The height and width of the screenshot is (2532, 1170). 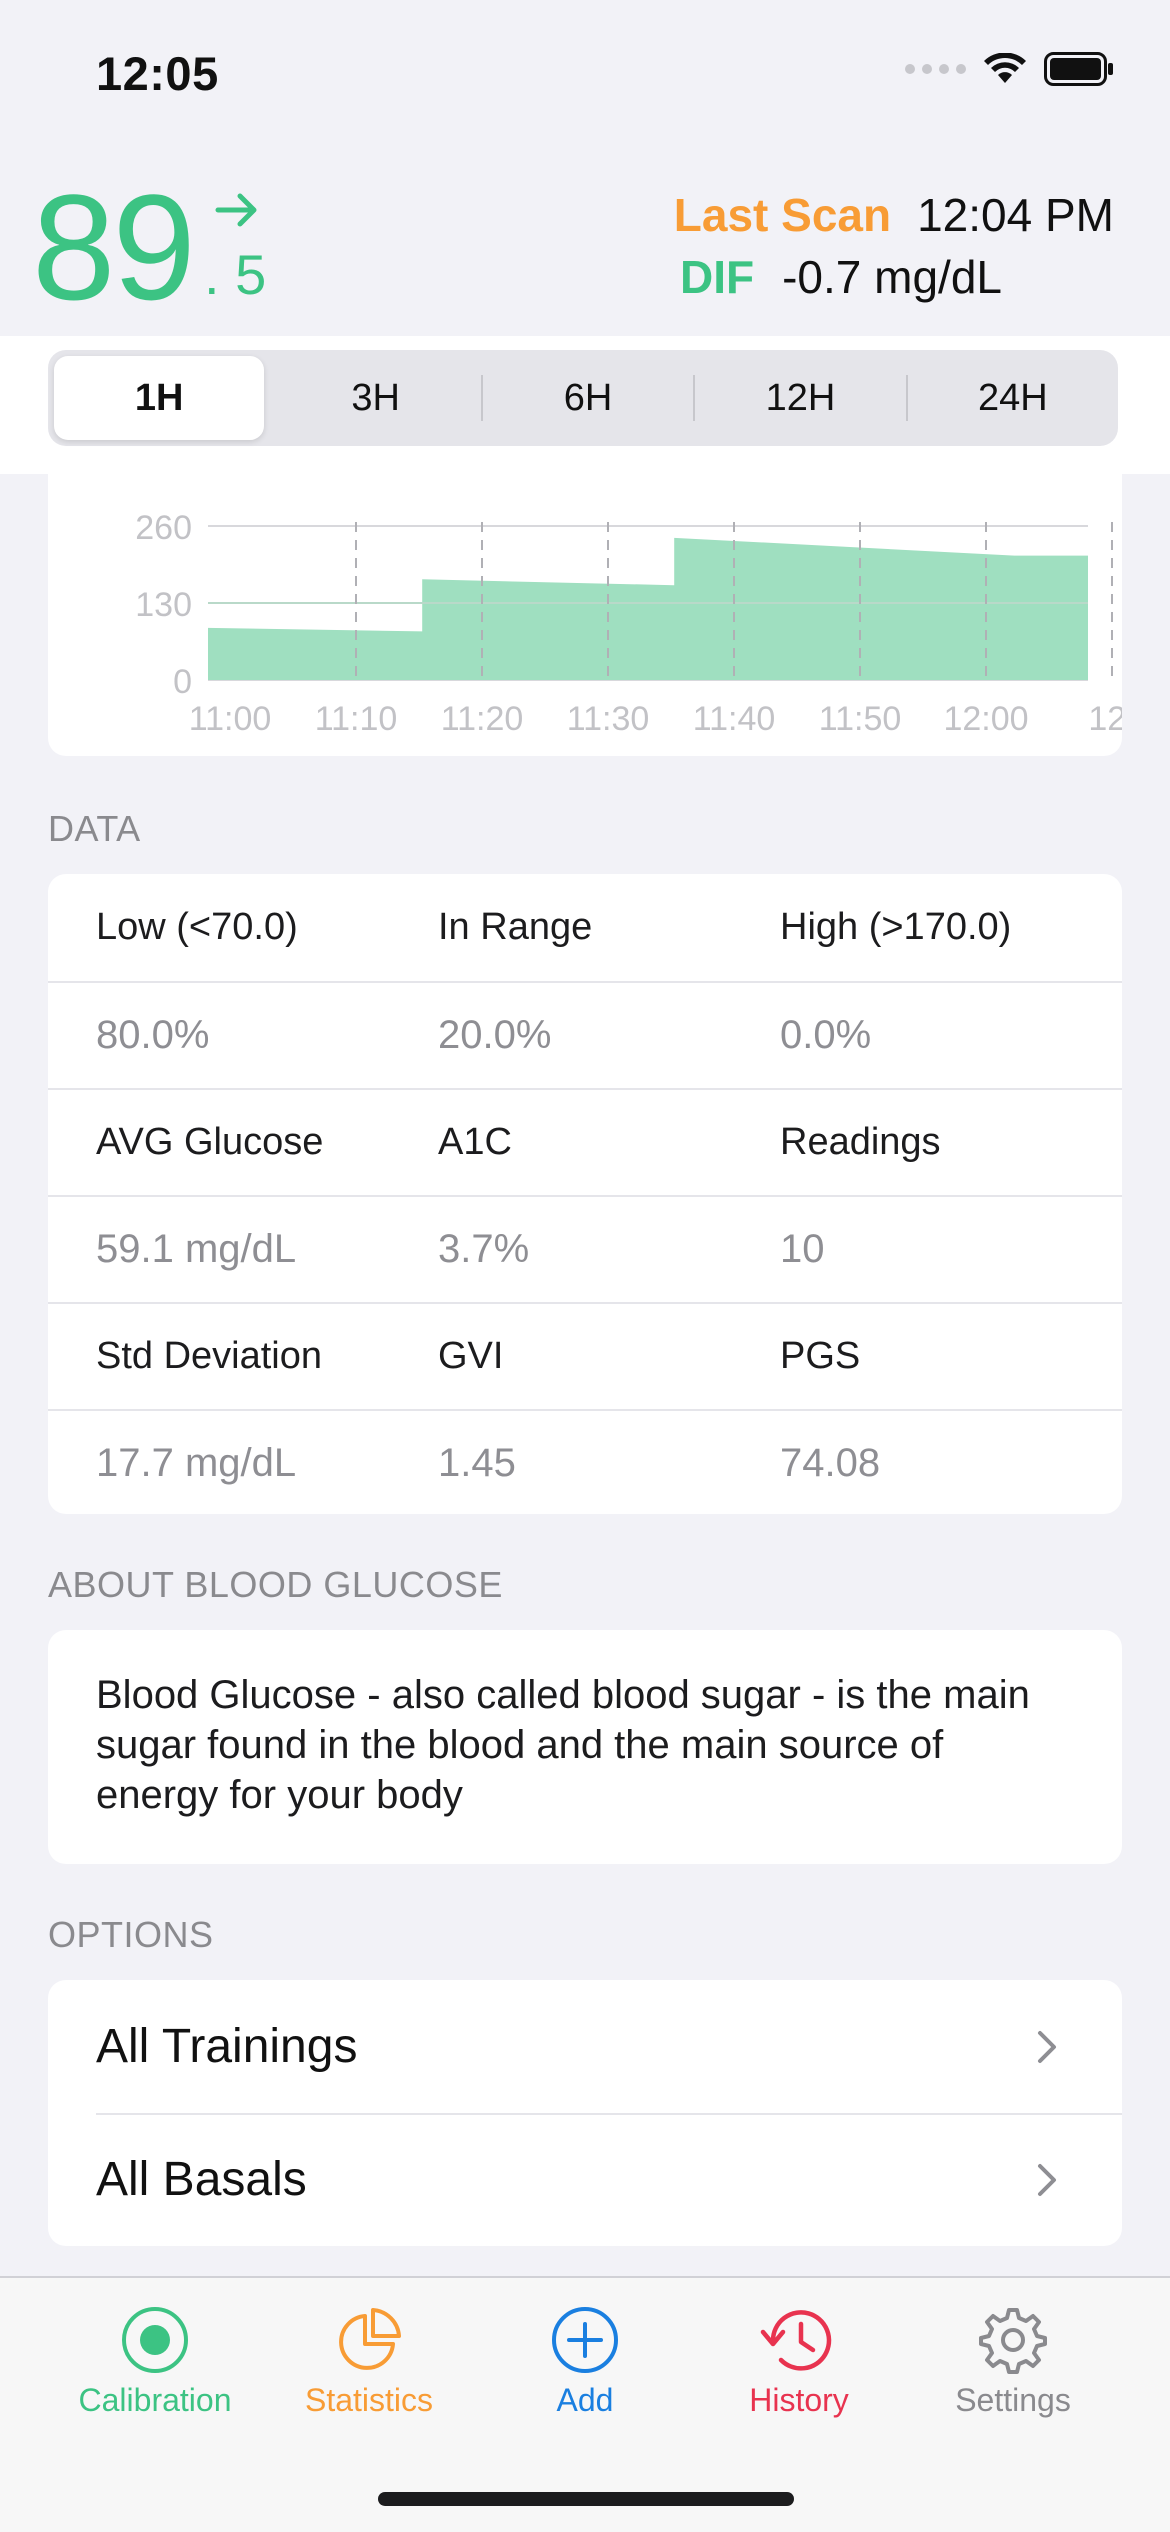 I want to click on glucose-area, so click(x=648, y=608).